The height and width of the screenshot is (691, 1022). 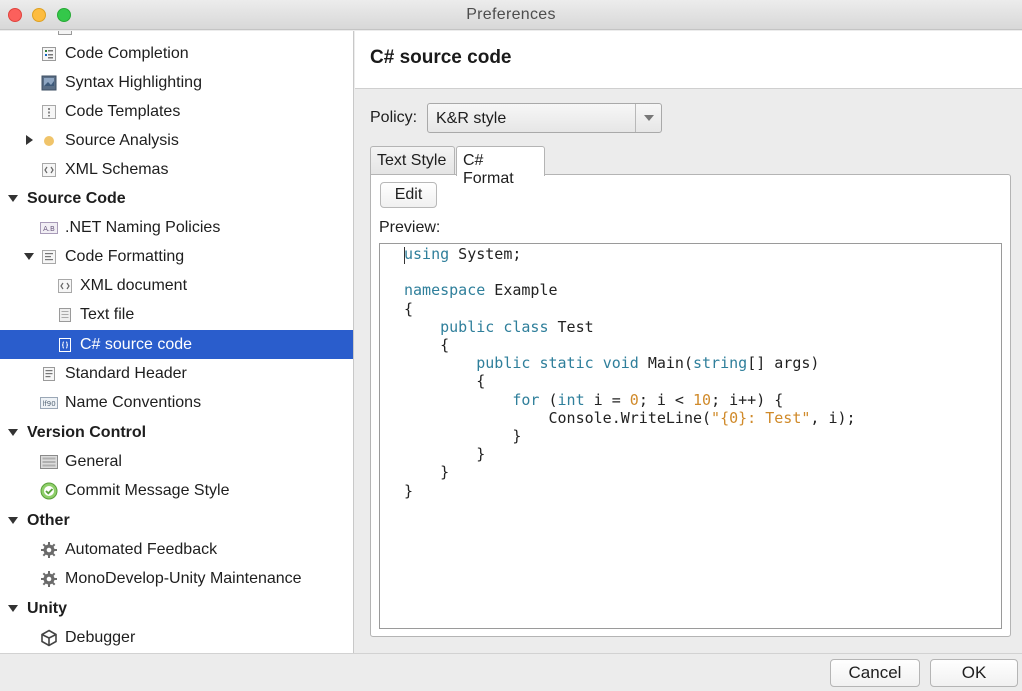 I want to click on window-title: Preferences, so click(x=511, y=14).